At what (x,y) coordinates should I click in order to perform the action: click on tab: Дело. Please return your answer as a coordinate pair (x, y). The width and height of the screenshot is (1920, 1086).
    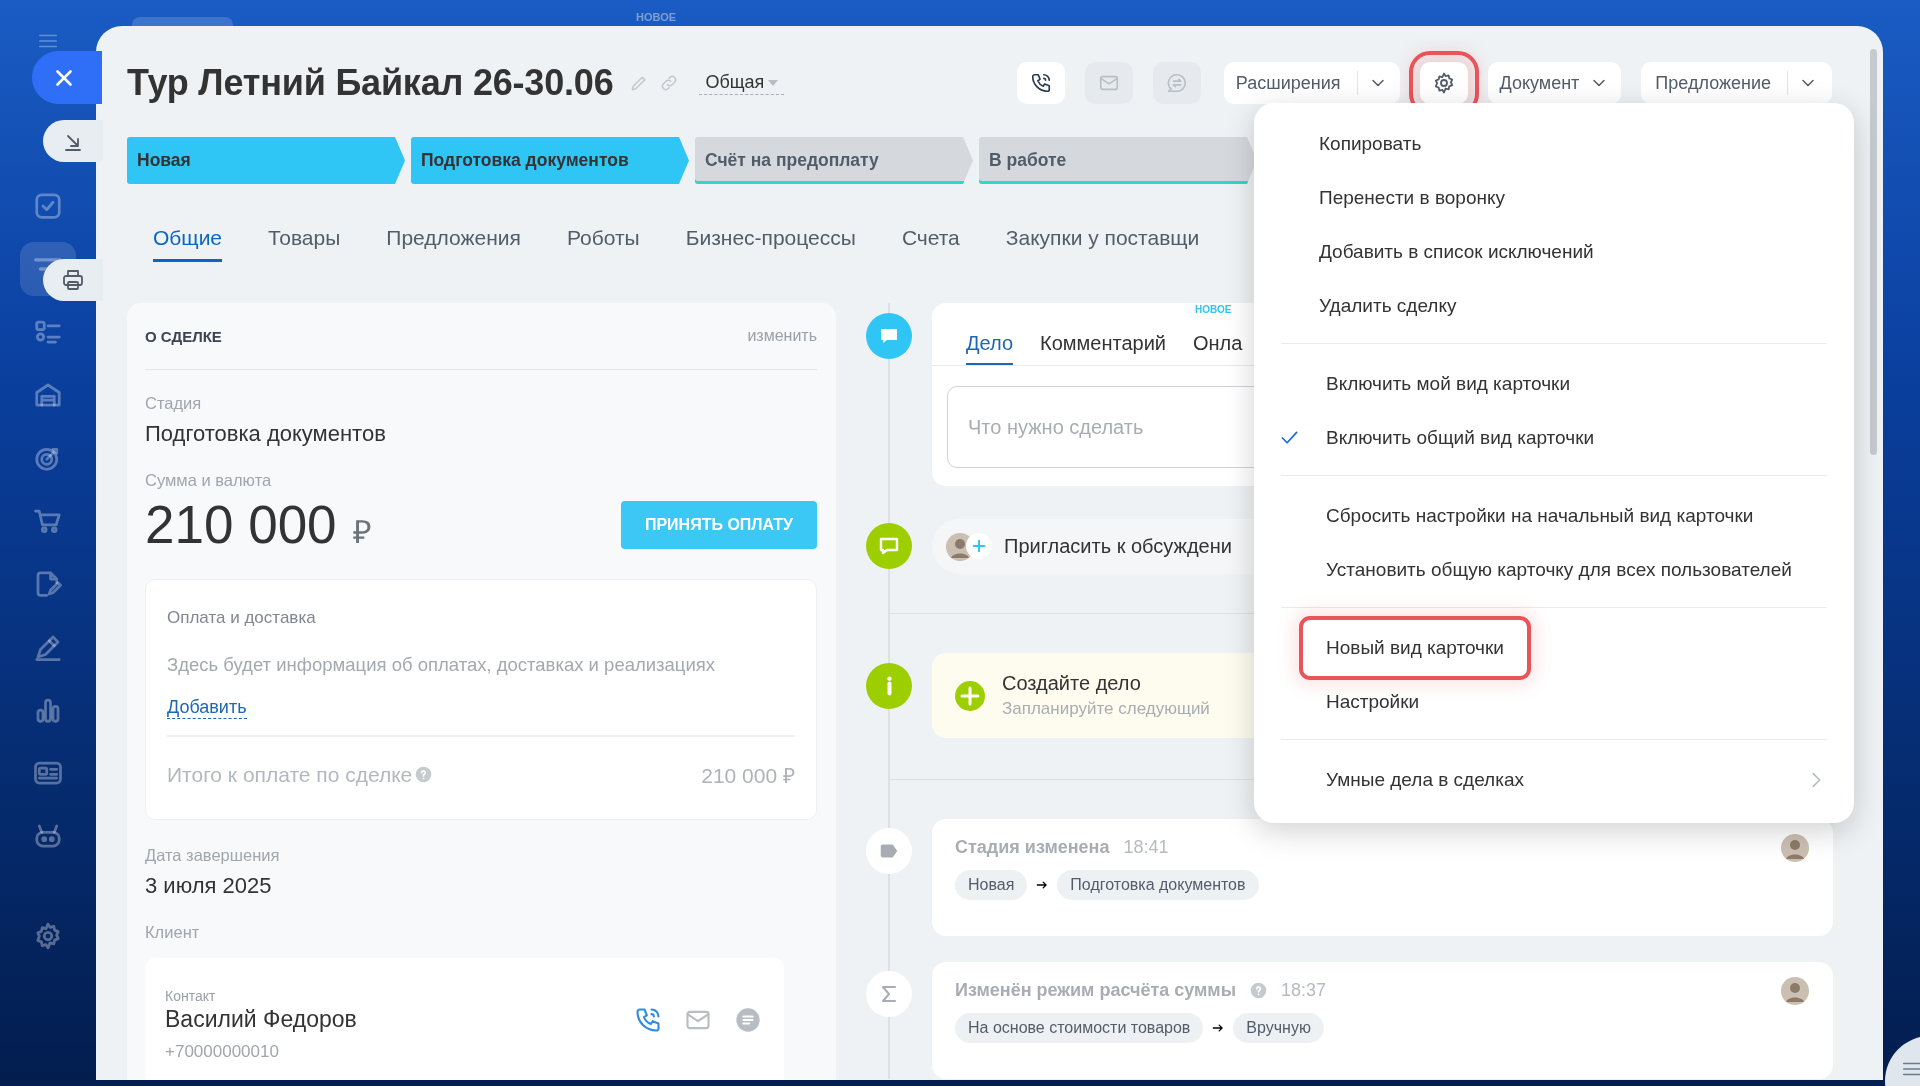
    Looking at the image, I should click on (990, 348).